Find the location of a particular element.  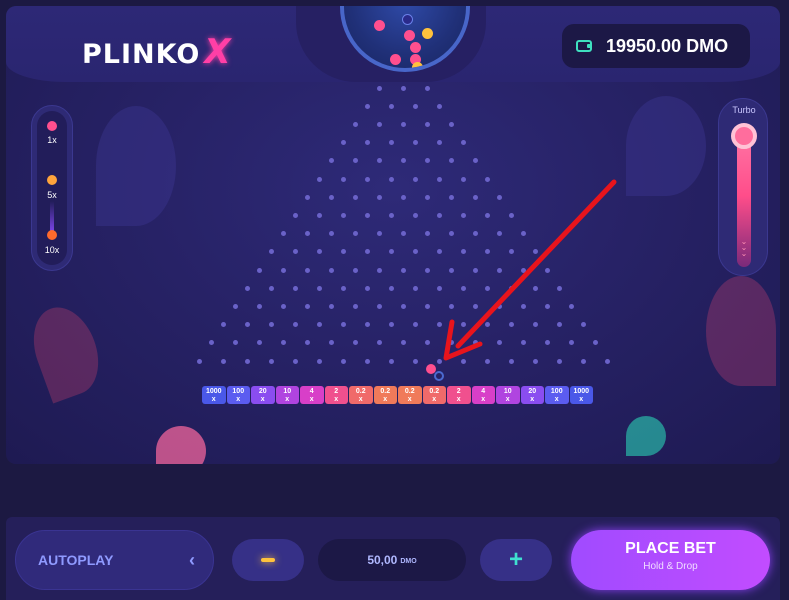

place-bet-label: PLACE BET is located at coordinates (670, 548).